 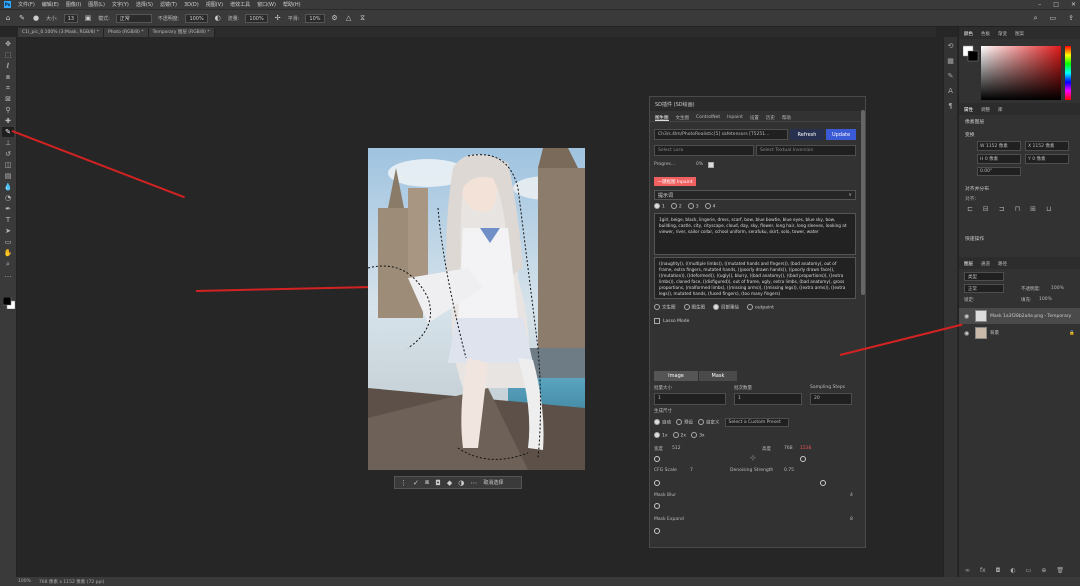 I want to click on sd-panel-scrollbar, so click(x=863, y=202).